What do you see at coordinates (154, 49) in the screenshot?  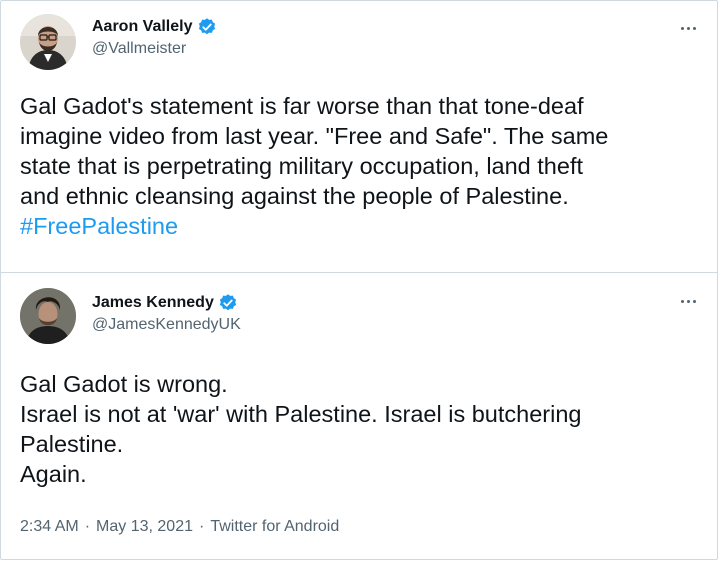 I see `user-handle: @Vallmeister` at bounding box center [154, 49].